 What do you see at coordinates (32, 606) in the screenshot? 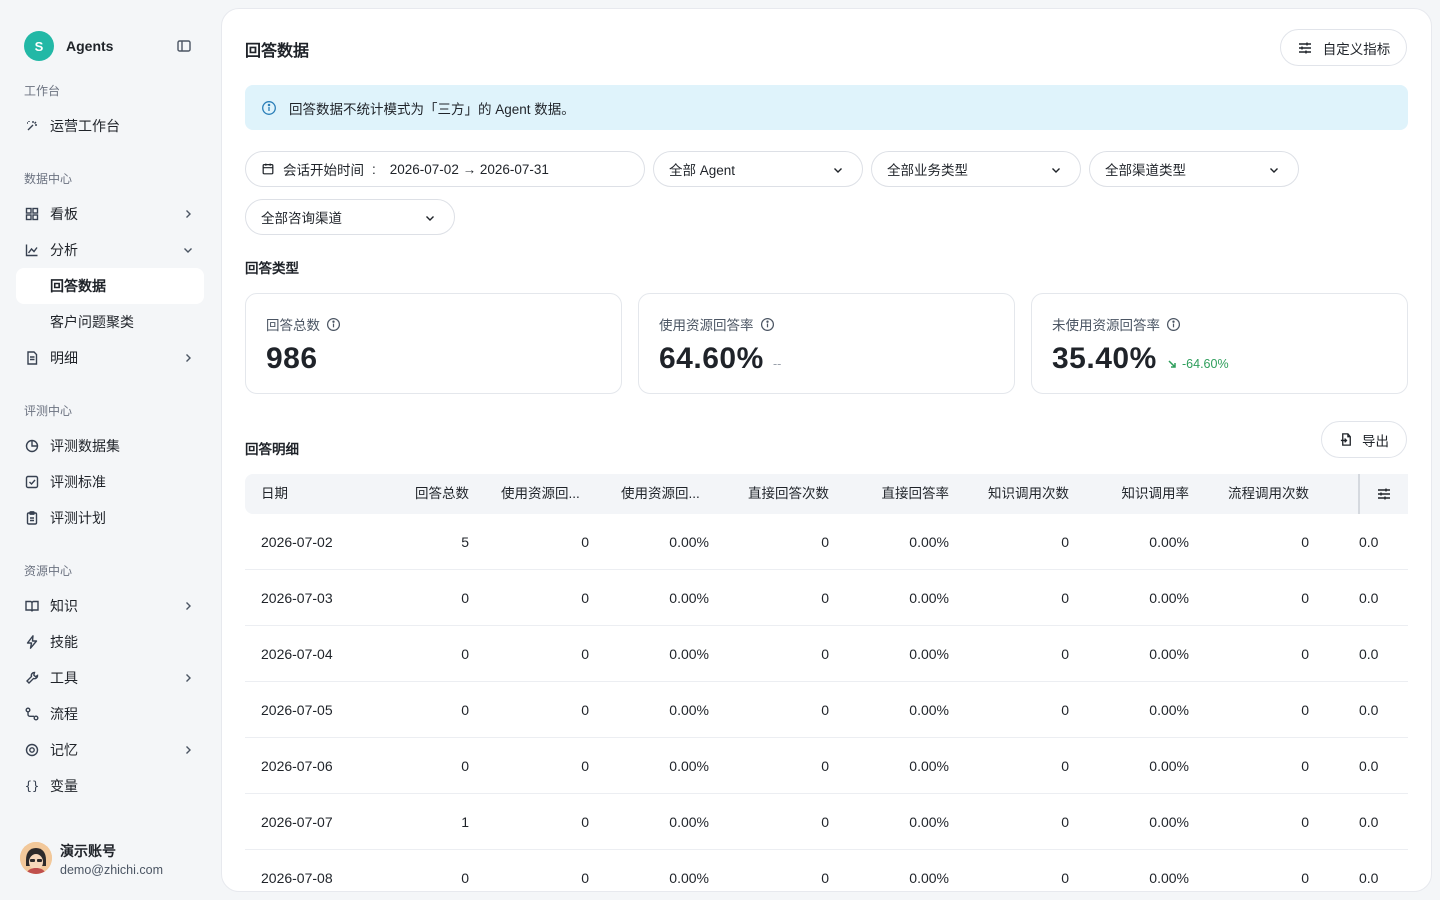
I see `book-icon` at bounding box center [32, 606].